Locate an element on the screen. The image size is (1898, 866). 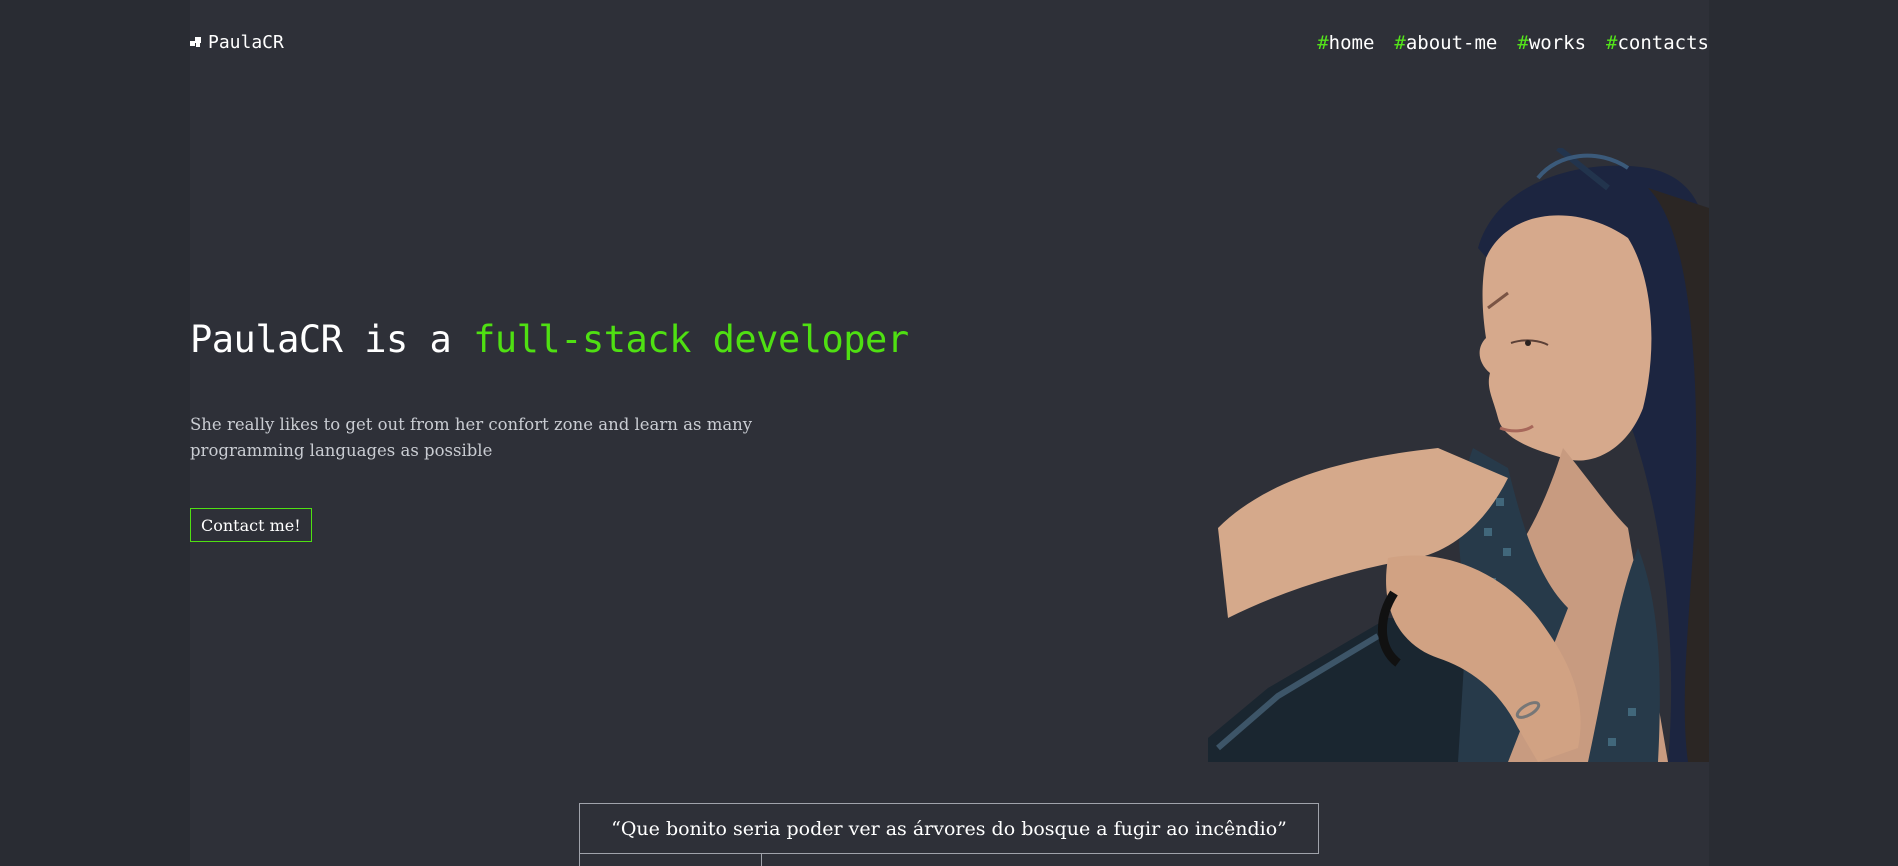
nav-label: works is located at coordinates (1557, 43).